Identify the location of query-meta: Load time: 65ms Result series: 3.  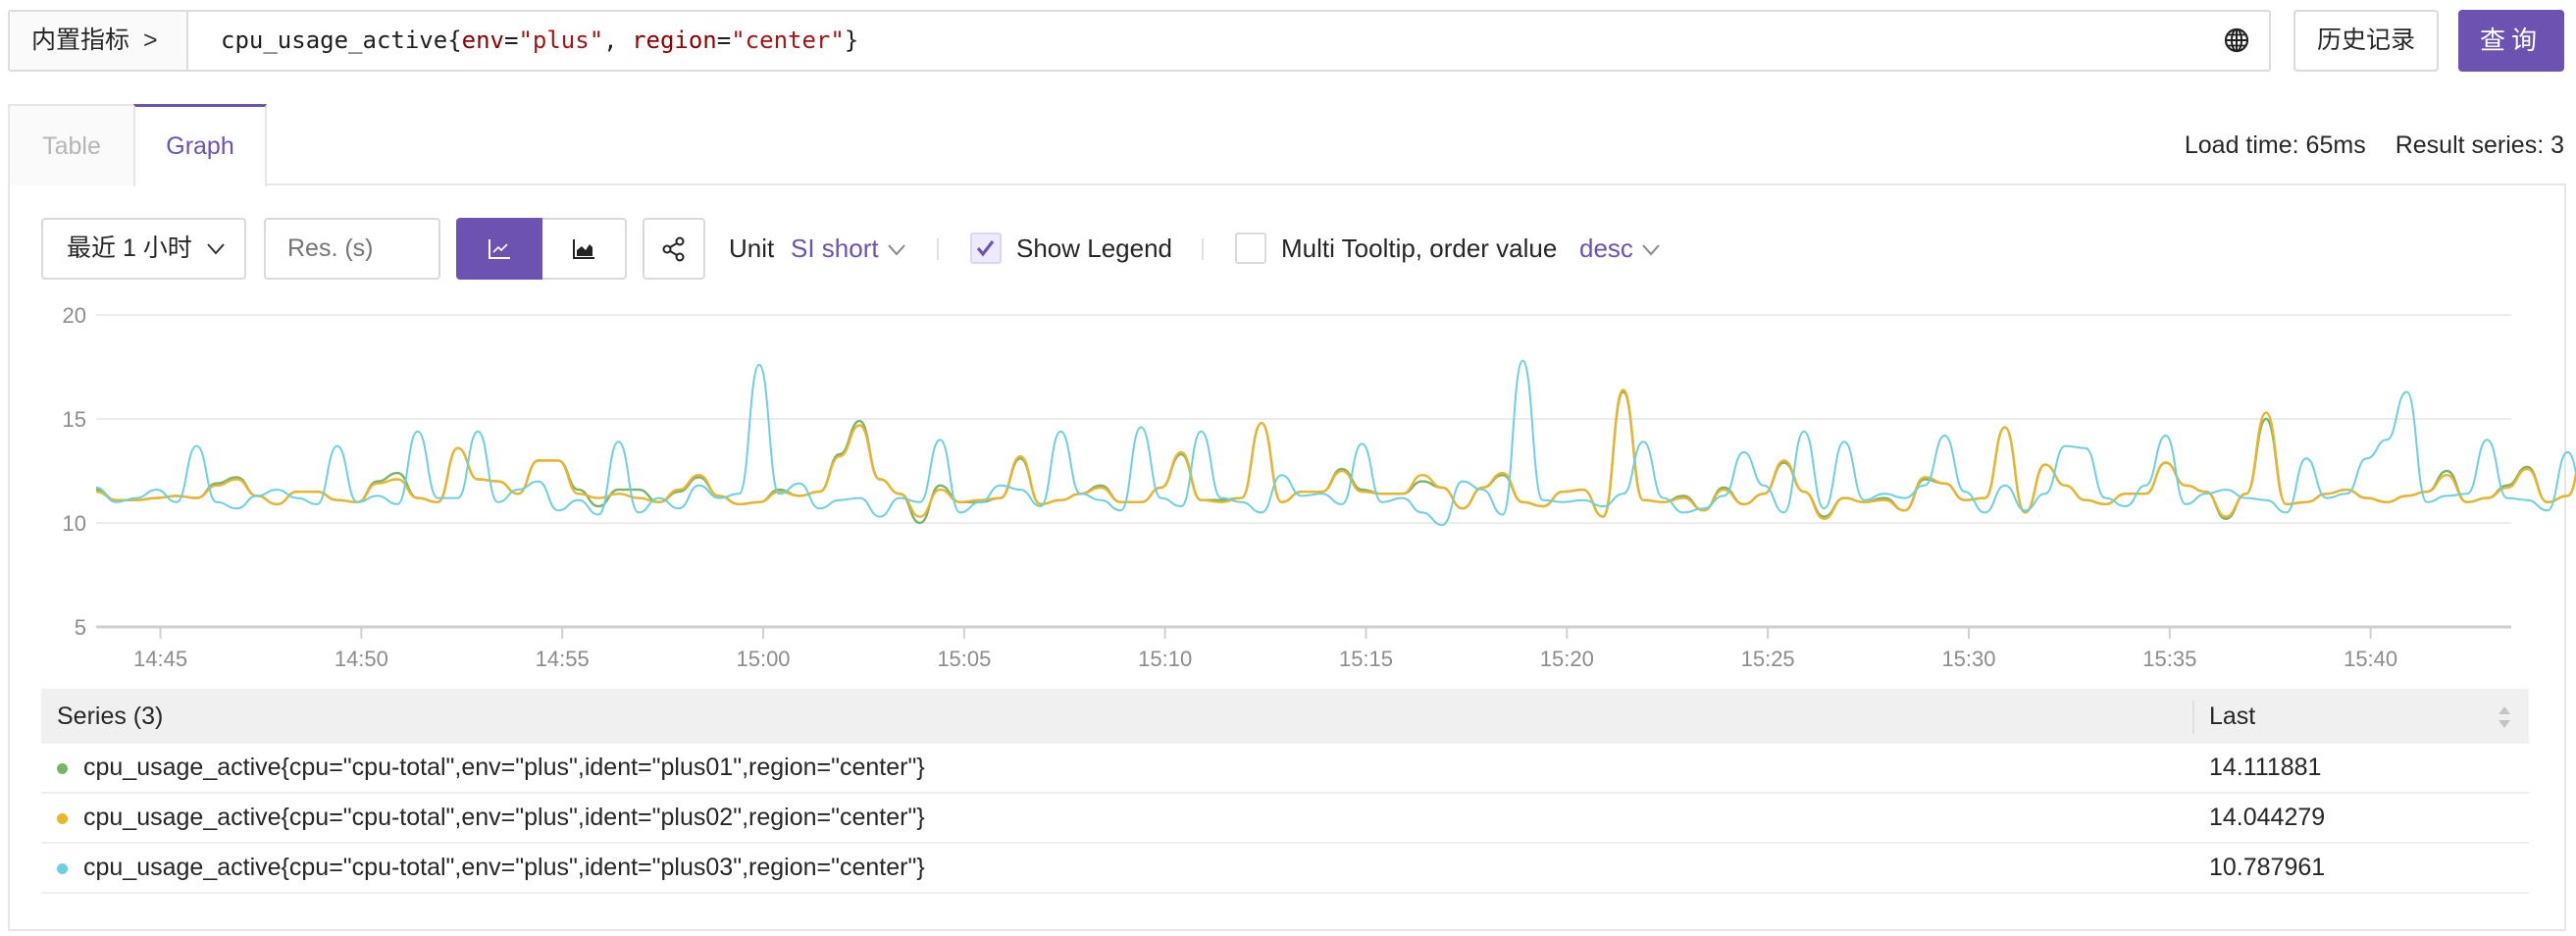
(2359, 145).